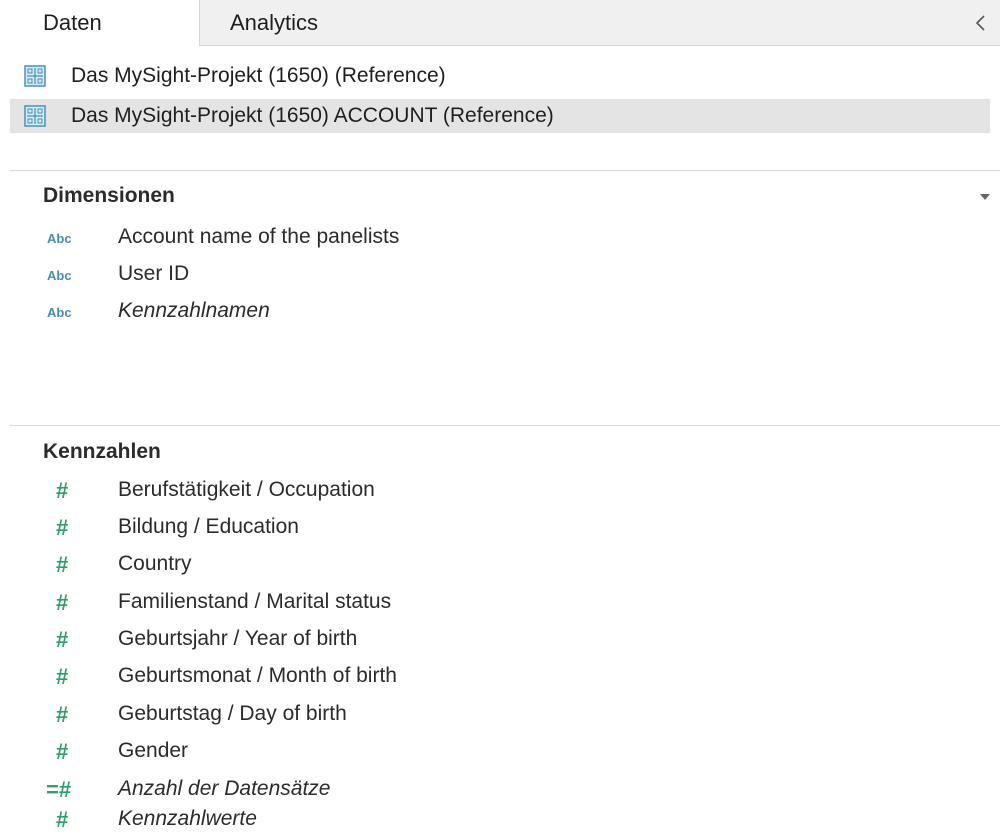  Describe the element at coordinates (495, 565) in the screenshot. I see `measure-field: # Country` at that location.